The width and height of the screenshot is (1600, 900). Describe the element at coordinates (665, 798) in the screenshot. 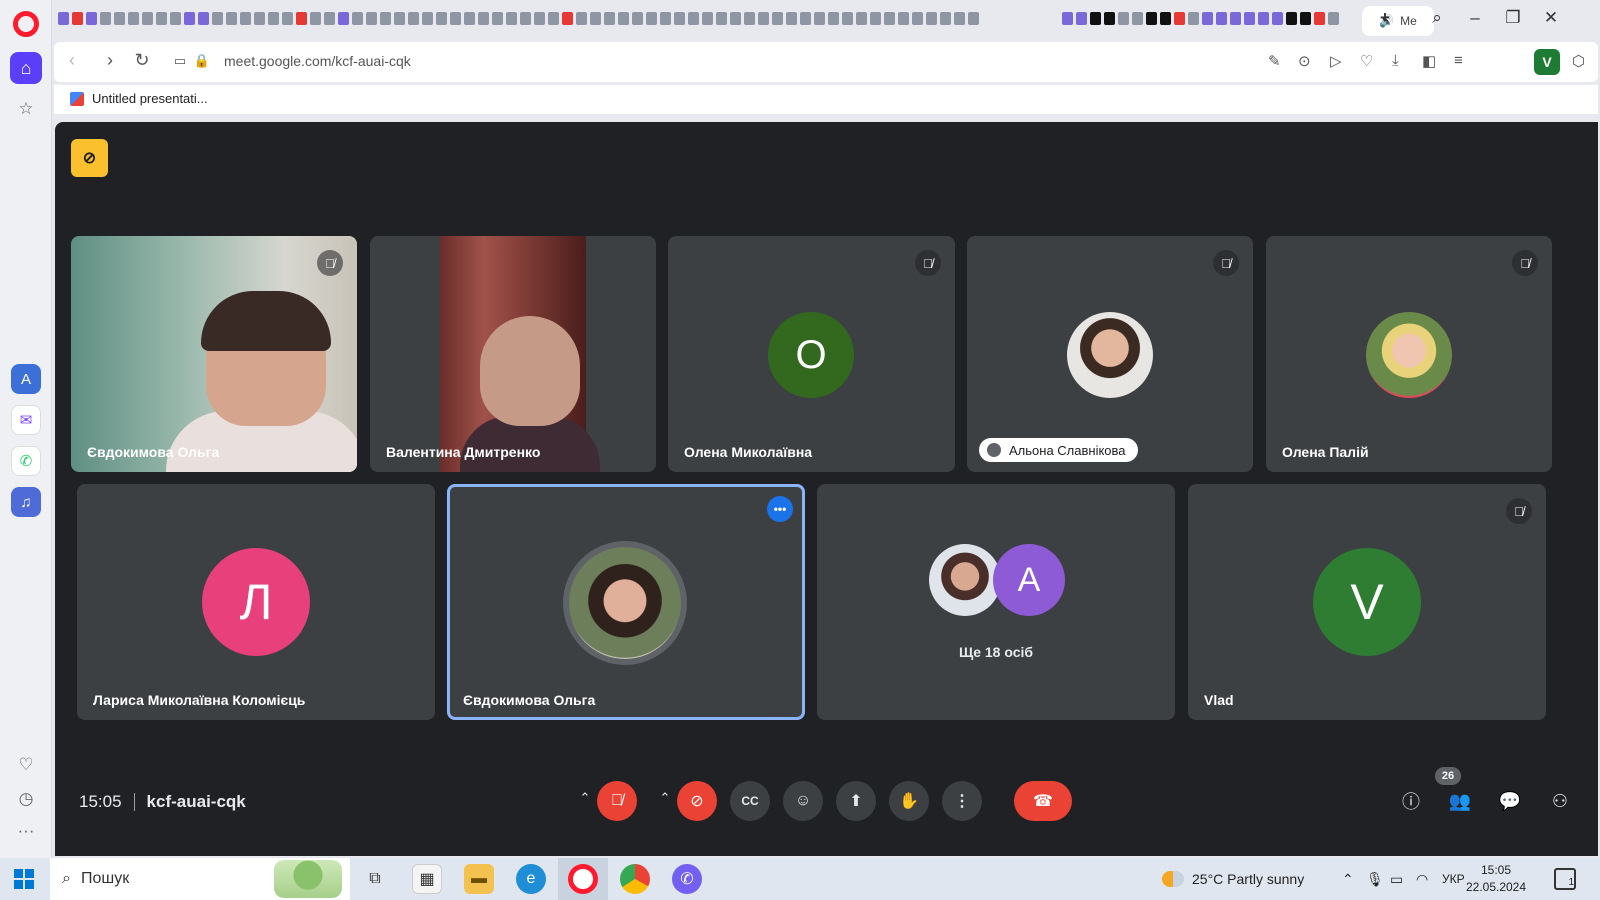

I see `video-settings-chevron-icon: ⌃` at that location.